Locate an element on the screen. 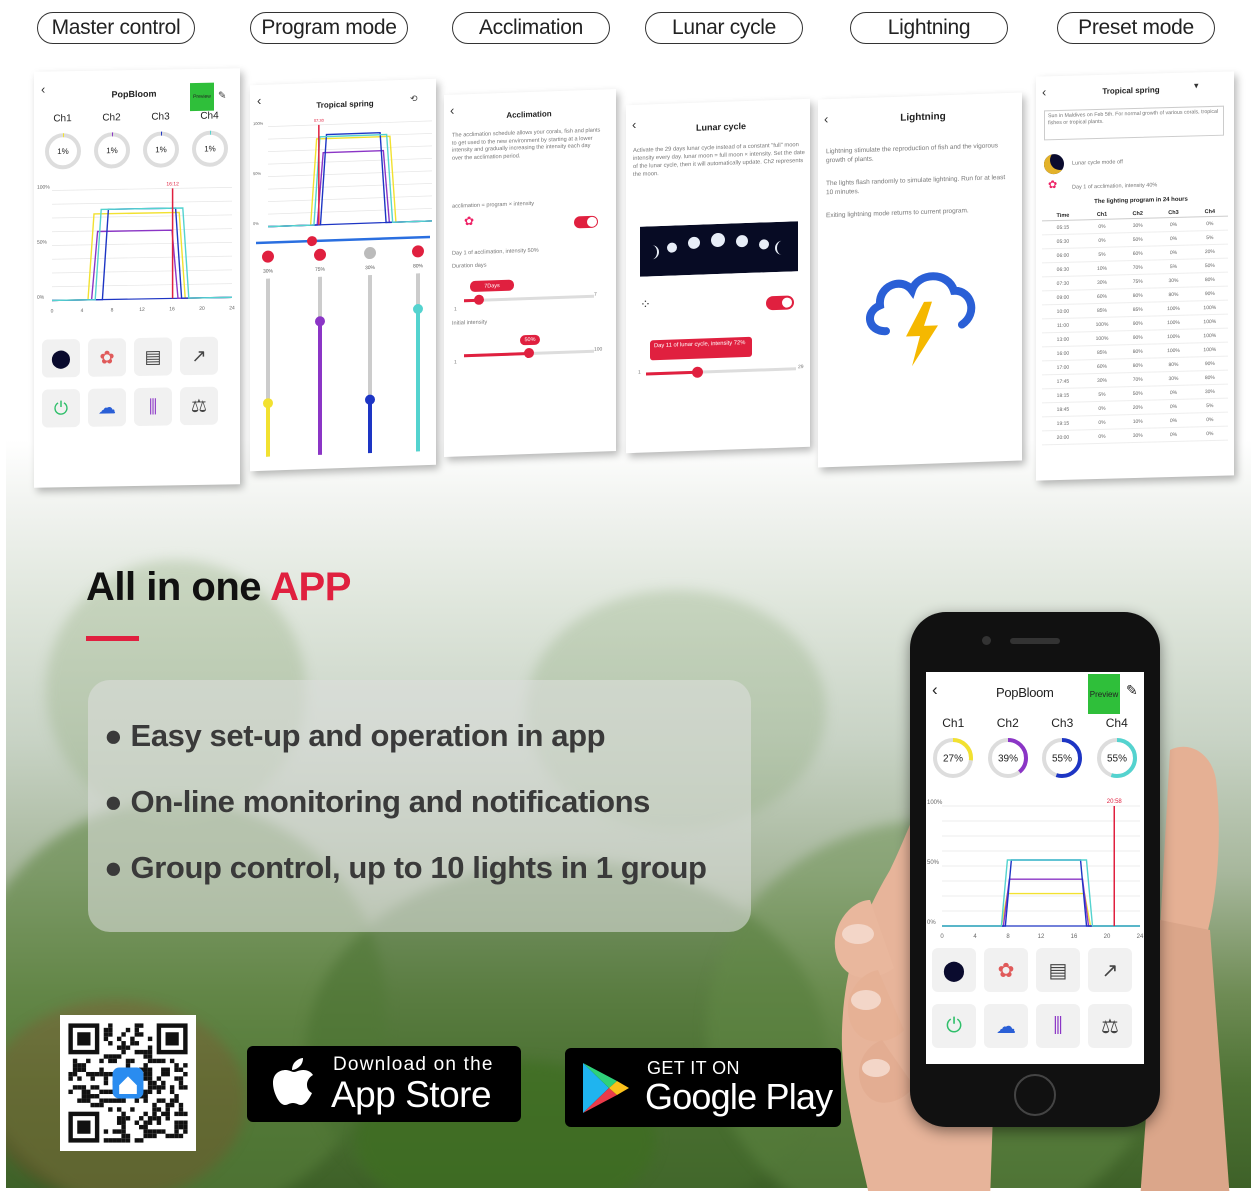 The width and height of the screenshot is (1257, 1191). program-chart: 100% 50% 0% 07:30 is located at coordinates (342, 173).